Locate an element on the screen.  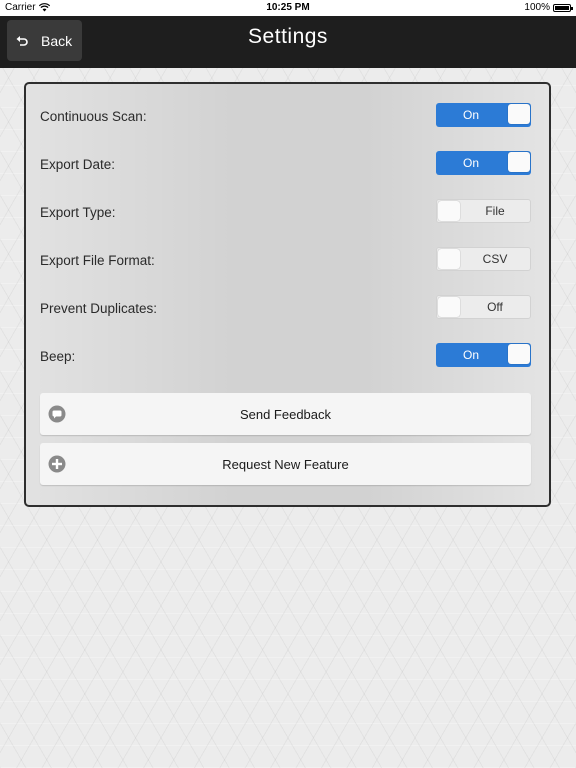
toggle-value: CSV is located at coordinates (495, 259).